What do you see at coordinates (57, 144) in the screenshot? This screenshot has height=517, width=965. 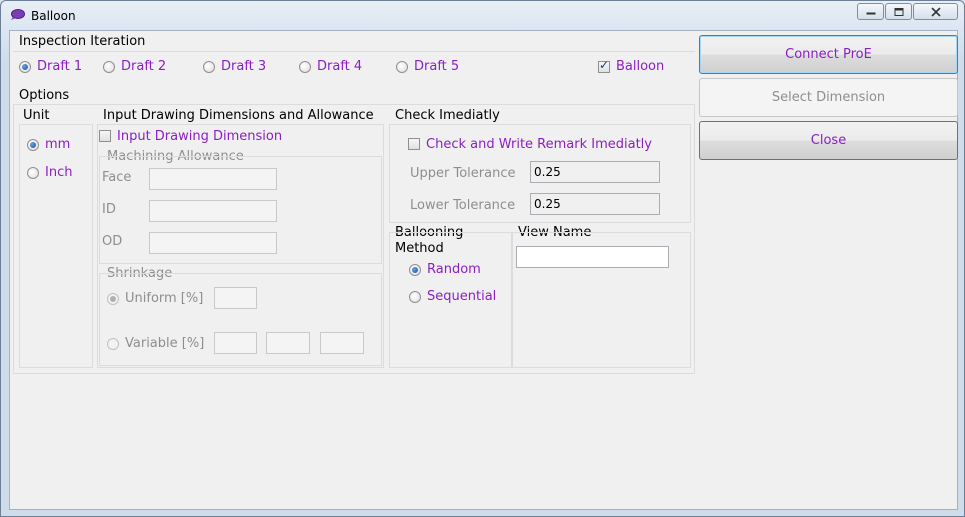 I see `unit-mm-label: mm` at bounding box center [57, 144].